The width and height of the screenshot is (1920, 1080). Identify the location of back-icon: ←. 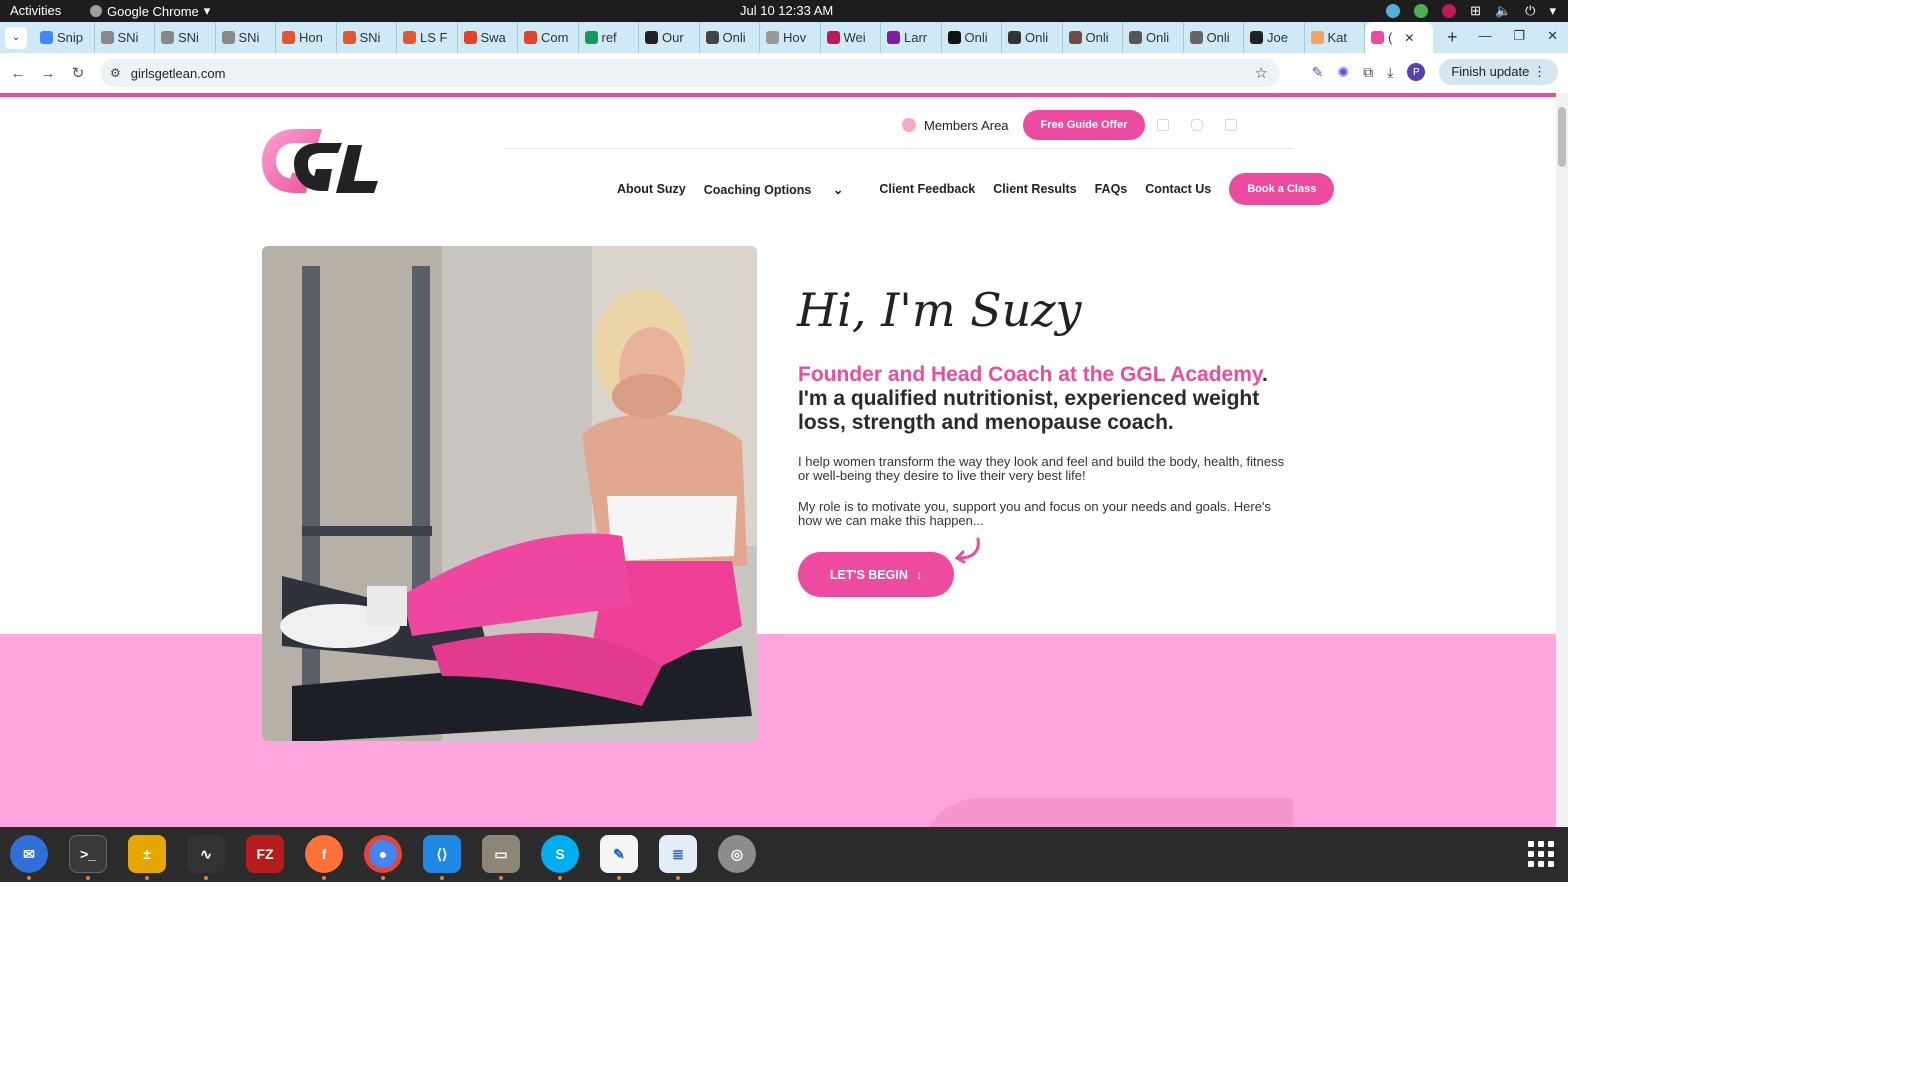
(18, 73).